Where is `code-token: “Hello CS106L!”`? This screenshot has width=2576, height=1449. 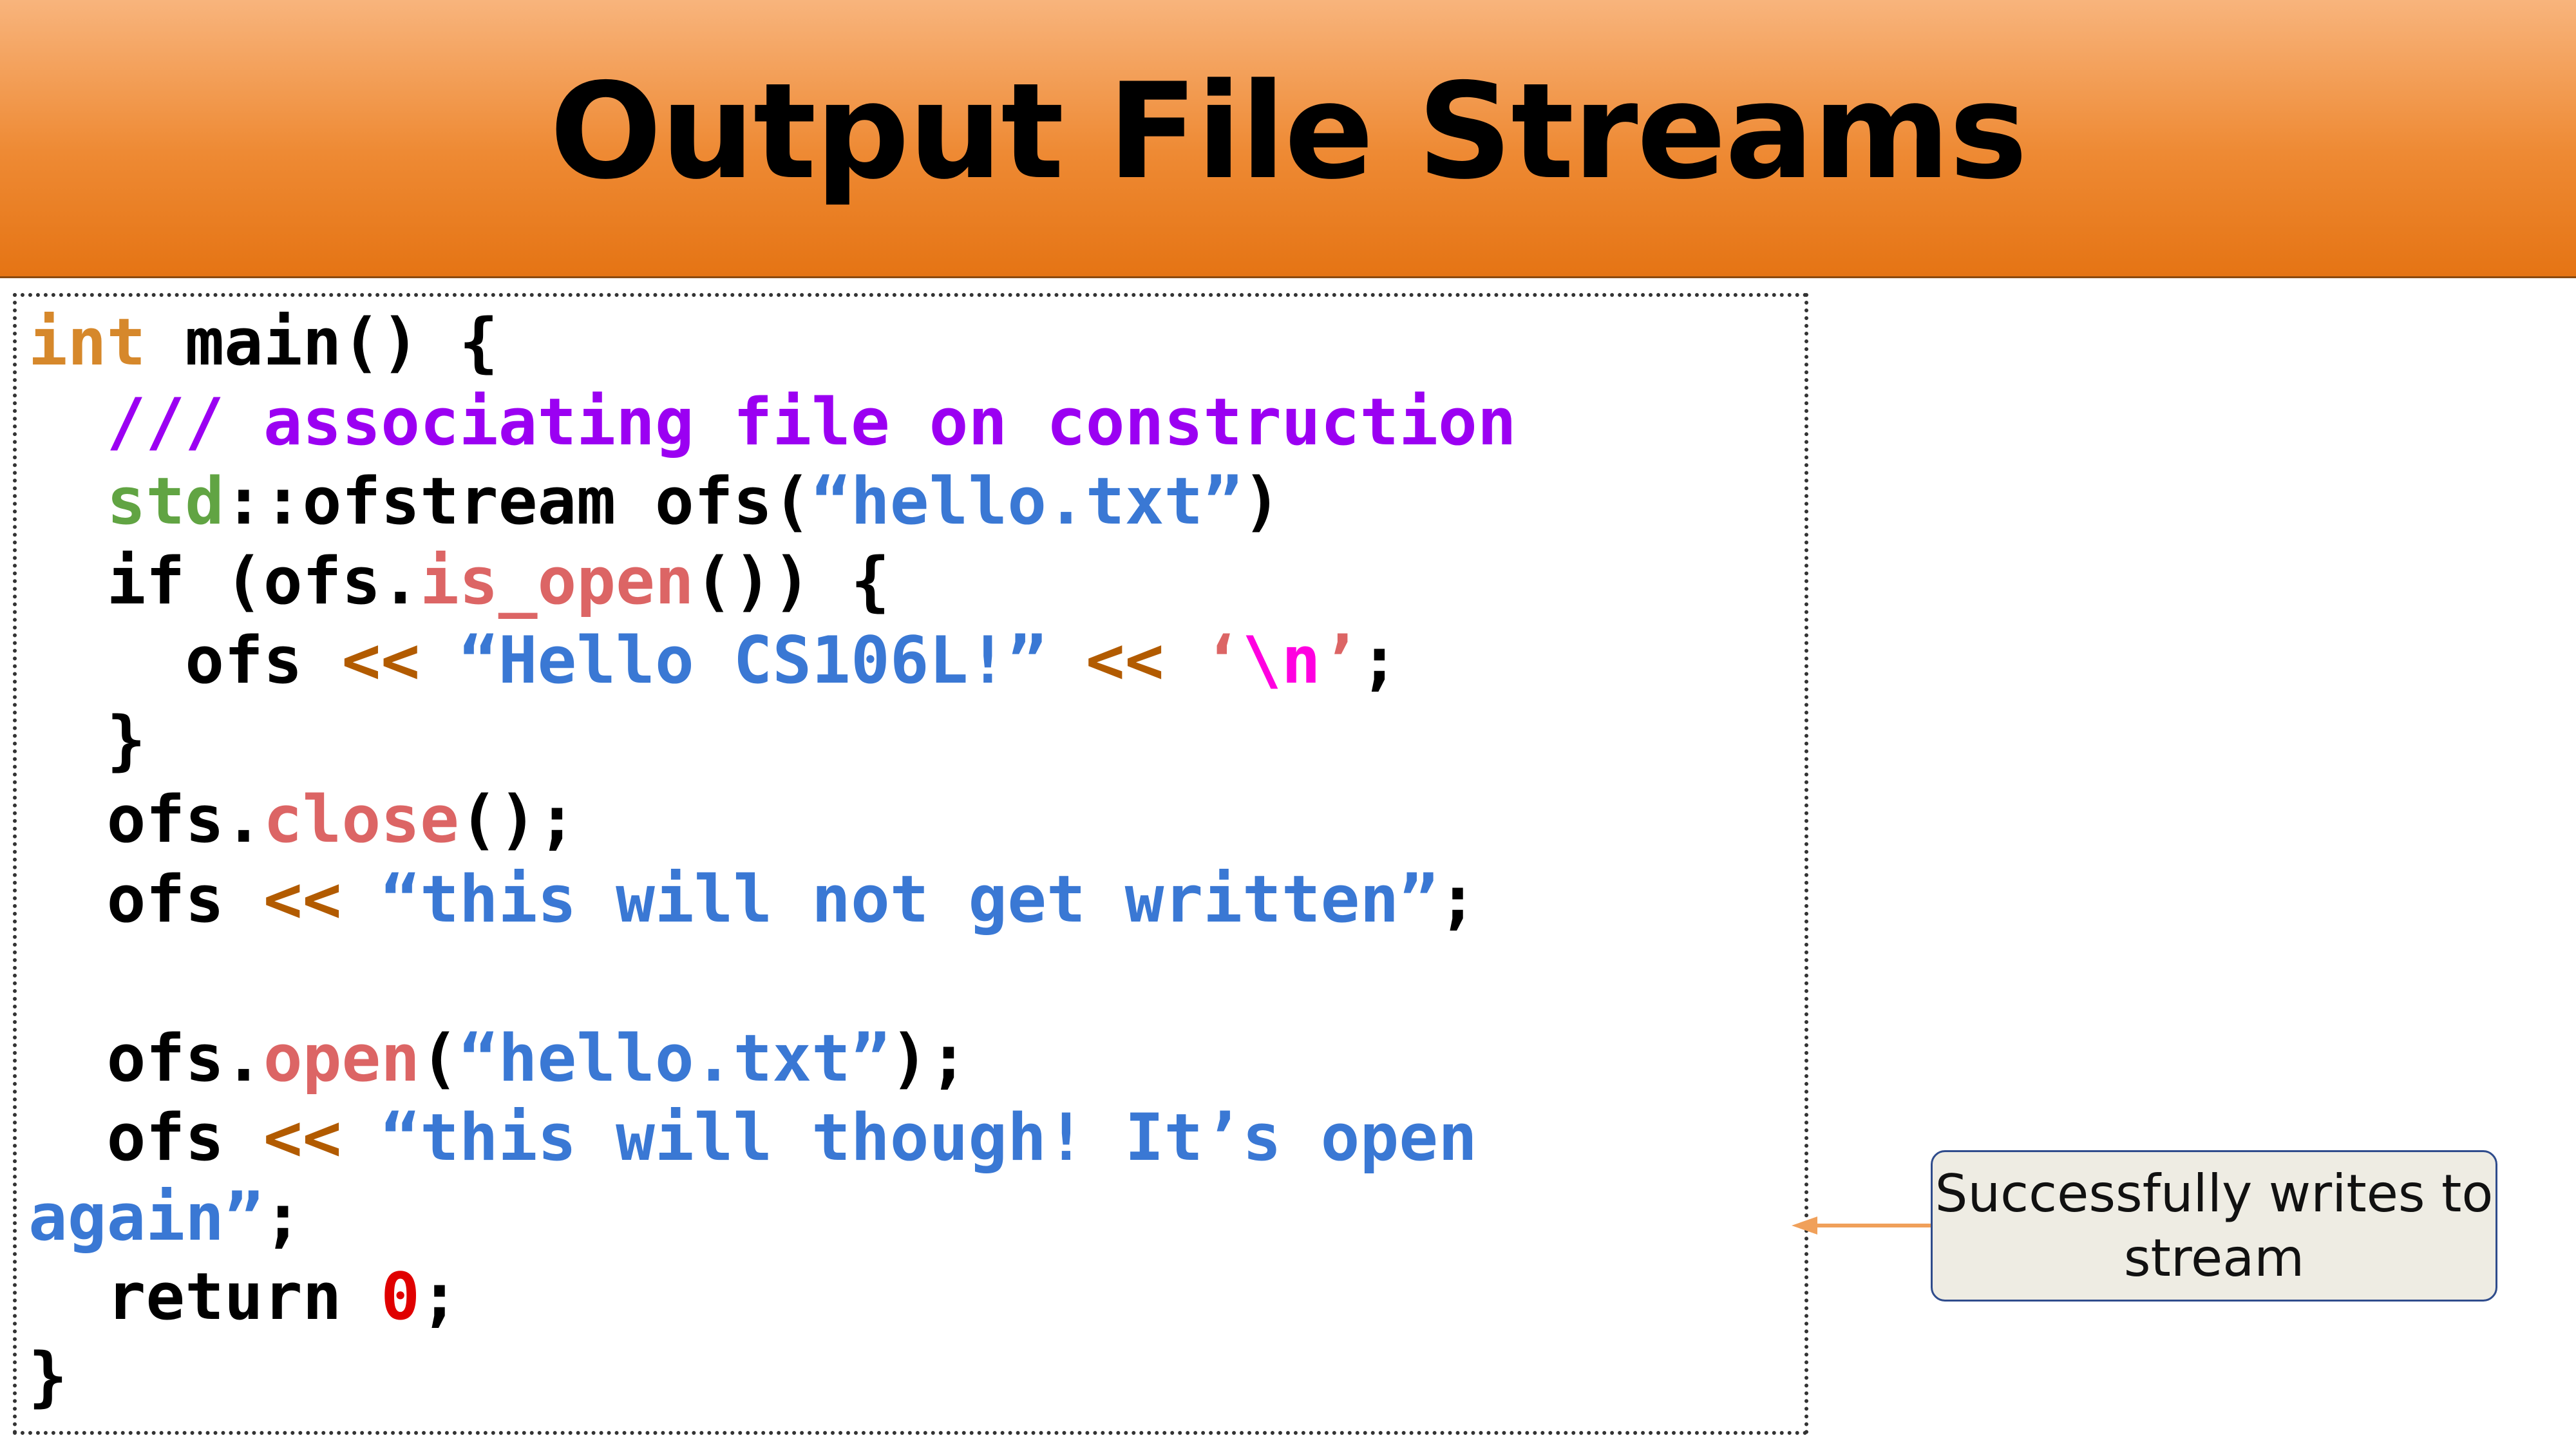
code-token: “Hello CS106L!” is located at coordinates (753, 660).